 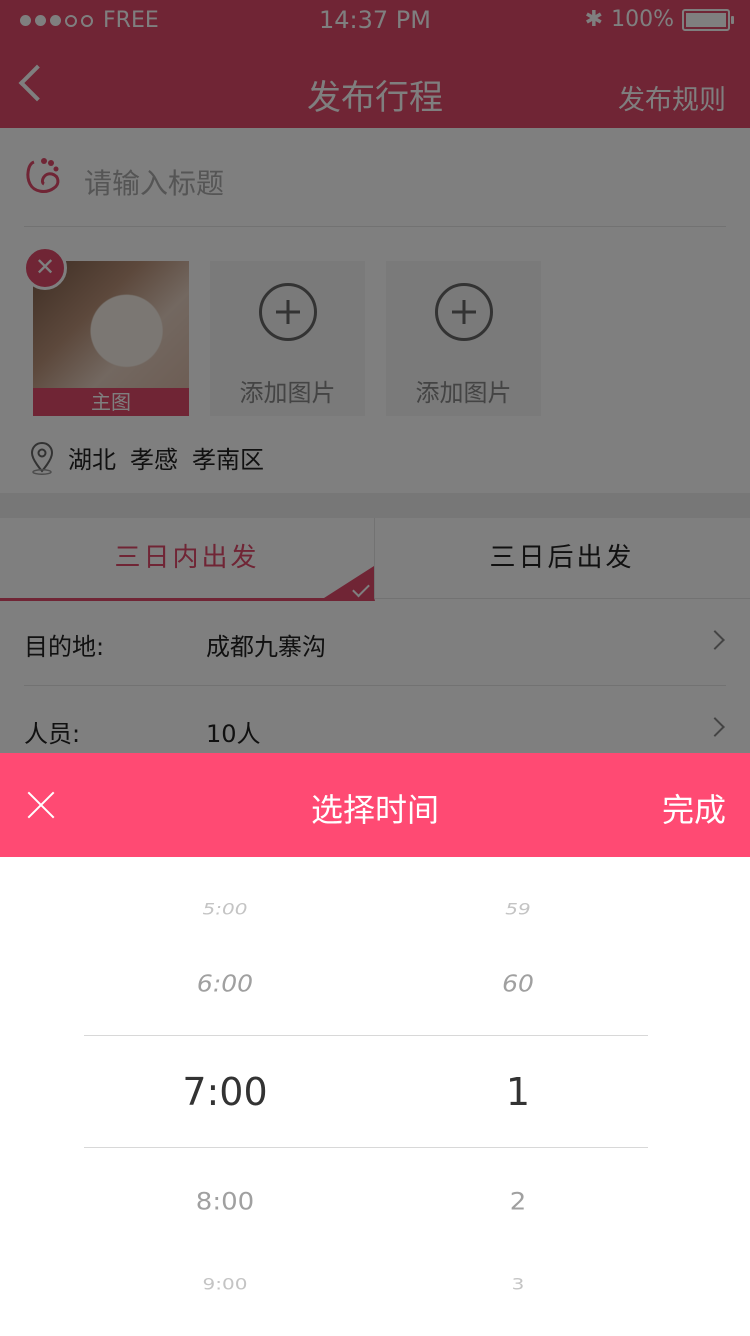 What do you see at coordinates (518, 1092) in the screenshot?
I see `minute-option-selected: 1` at bounding box center [518, 1092].